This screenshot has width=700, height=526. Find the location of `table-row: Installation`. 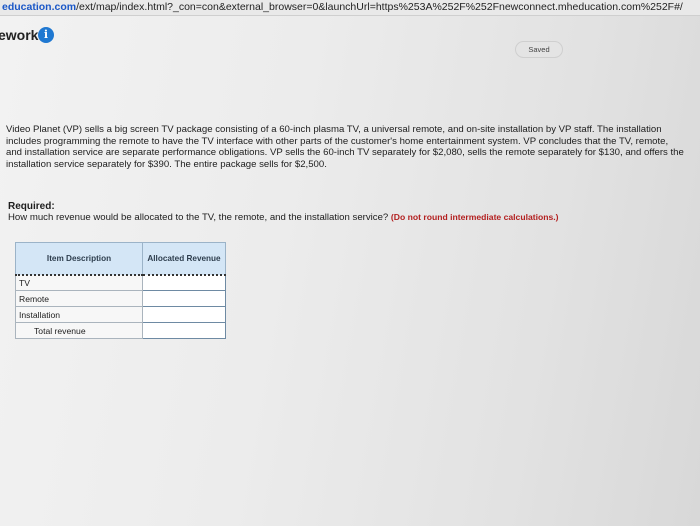

table-row: Installation is located at coordinates (120, 314).